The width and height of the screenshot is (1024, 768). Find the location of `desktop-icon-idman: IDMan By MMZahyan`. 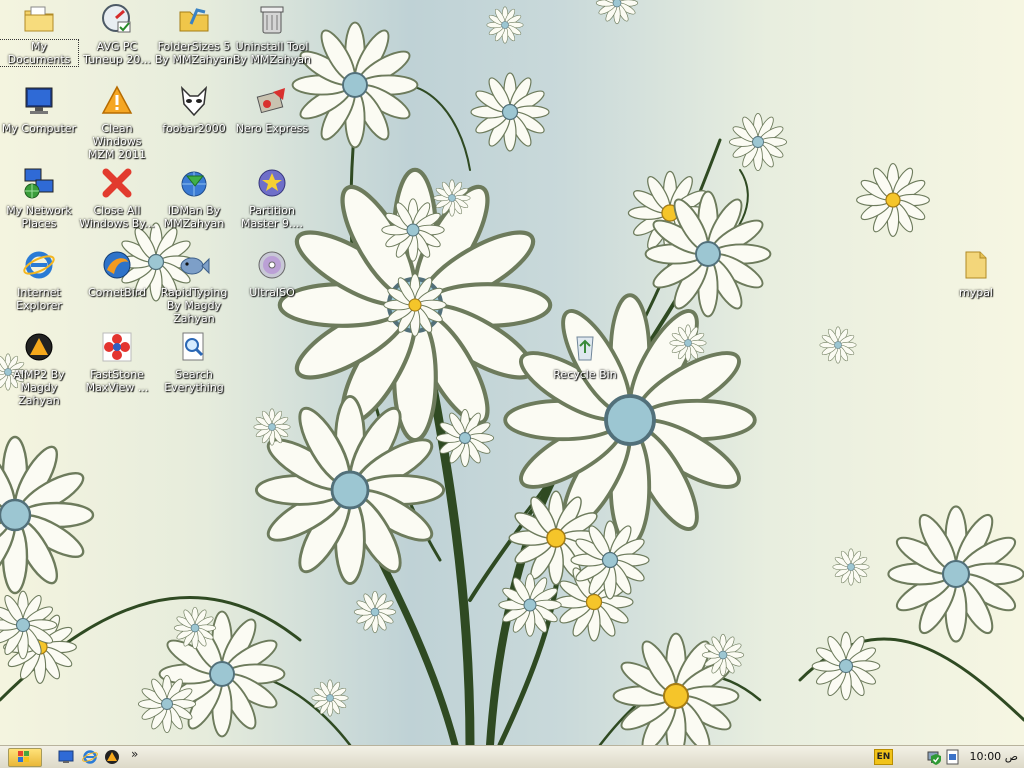

desktop-icon-idman: IDMan By MMZahyan is located at coordinates (194, 204).